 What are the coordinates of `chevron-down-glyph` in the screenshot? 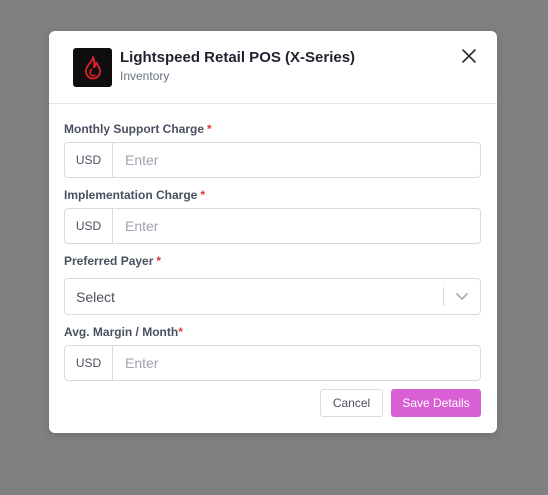 It's located at (462, 296).